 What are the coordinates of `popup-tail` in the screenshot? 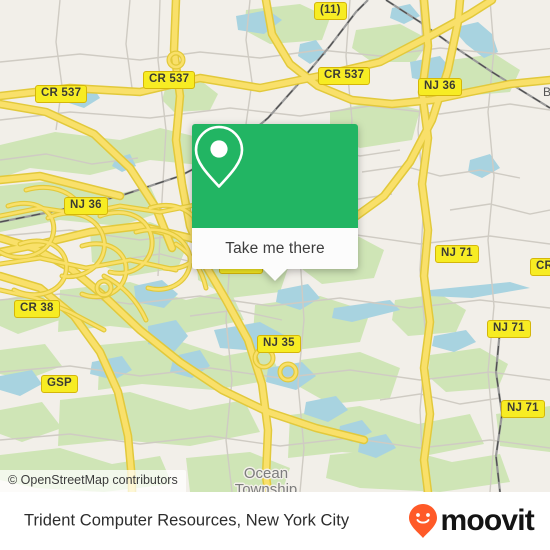 It's located at (275, 274).